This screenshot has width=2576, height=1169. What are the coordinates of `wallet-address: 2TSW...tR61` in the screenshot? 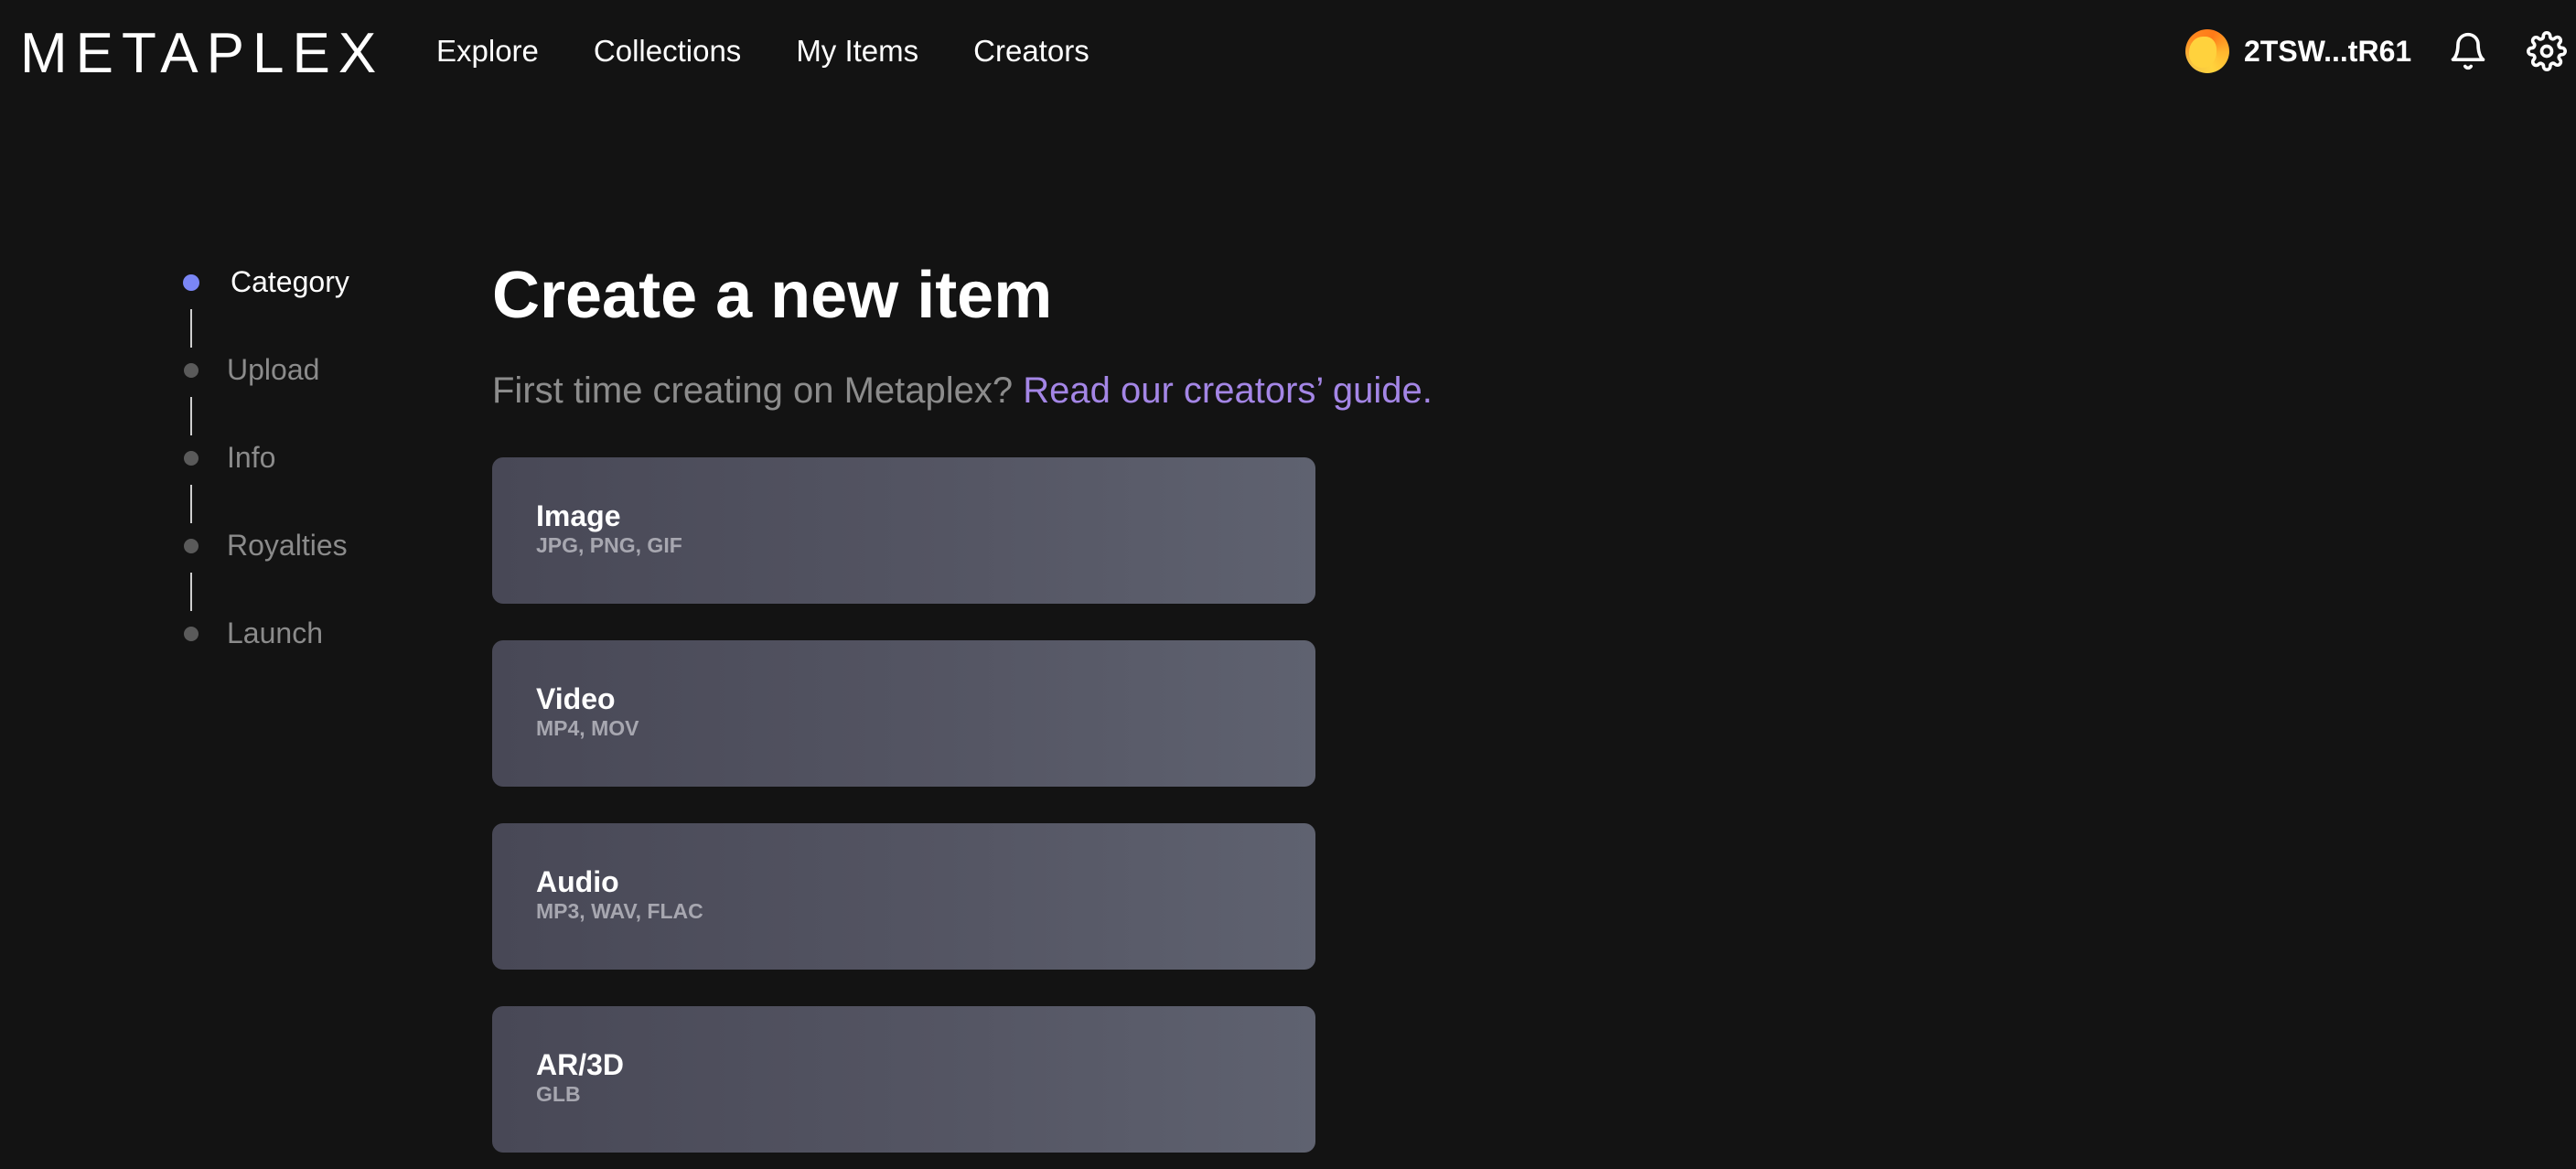 It's located at (2328, 51).